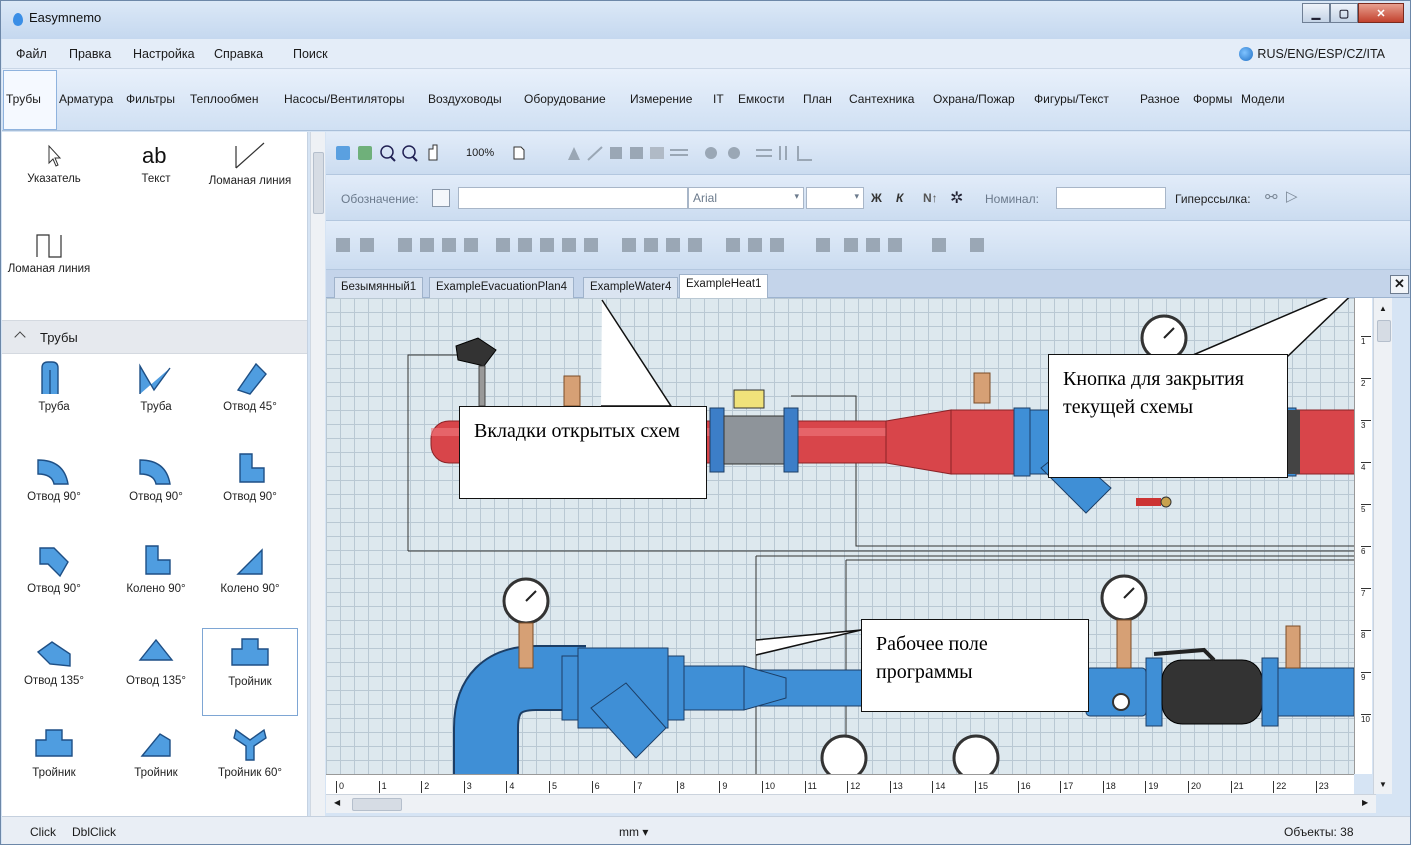 This screenshot has height=845, width=1411. Describe the element at coordinates (1071, 99) in the screenshot. I see `category-shapes-text: Фигуры/Текст` at that location.